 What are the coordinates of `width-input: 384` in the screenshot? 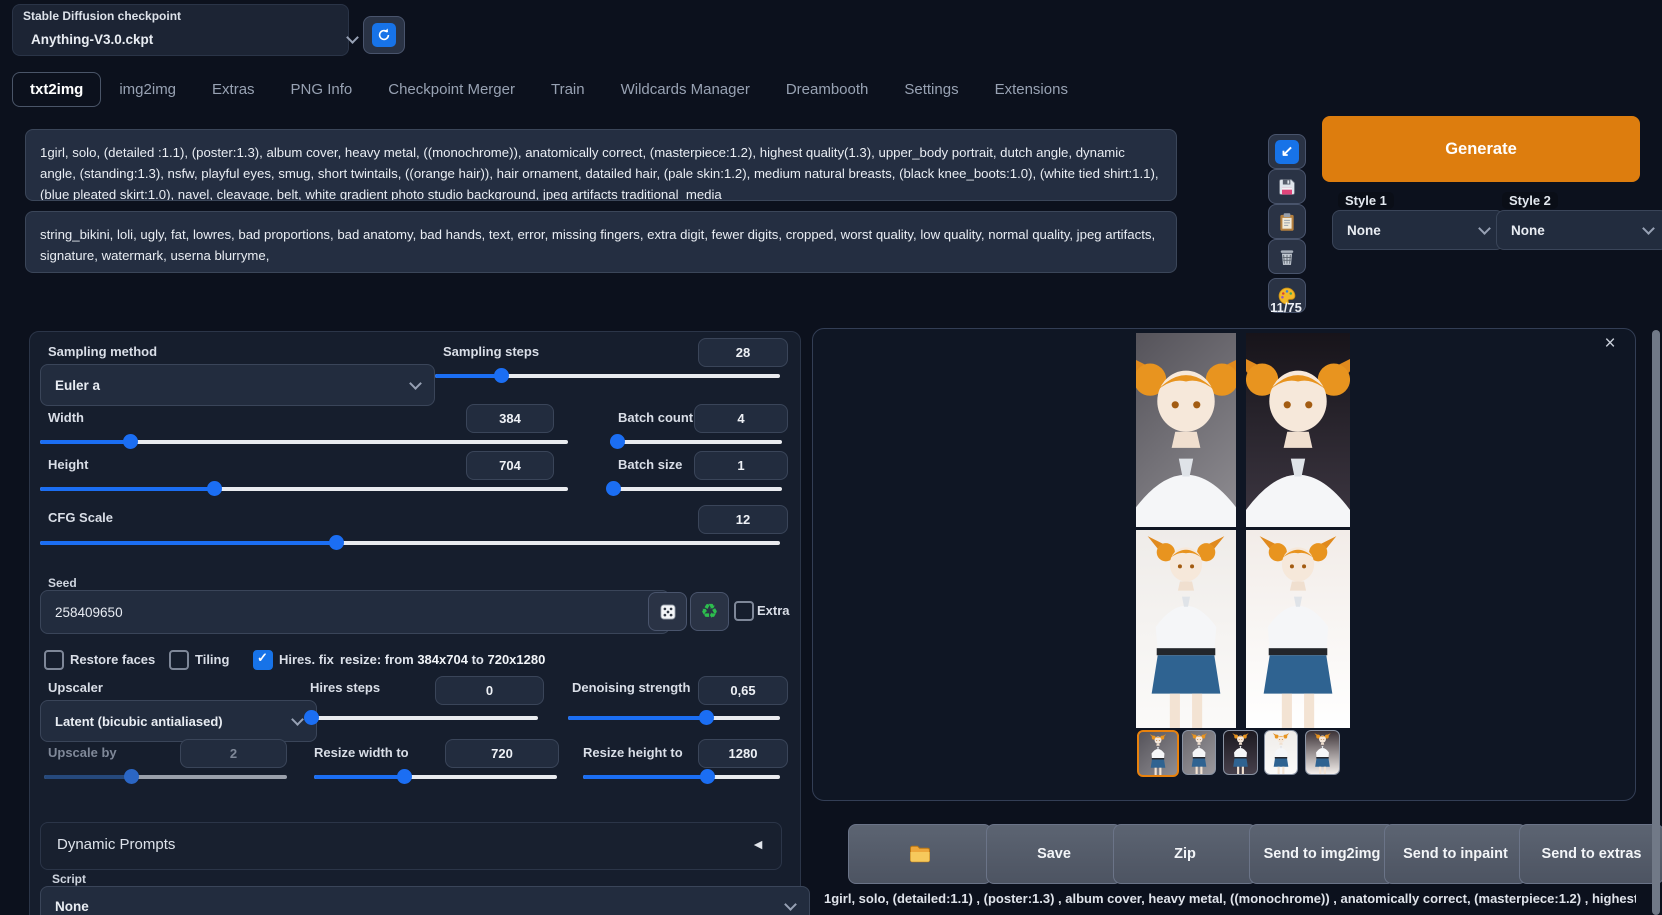 It's located at (510, 418).